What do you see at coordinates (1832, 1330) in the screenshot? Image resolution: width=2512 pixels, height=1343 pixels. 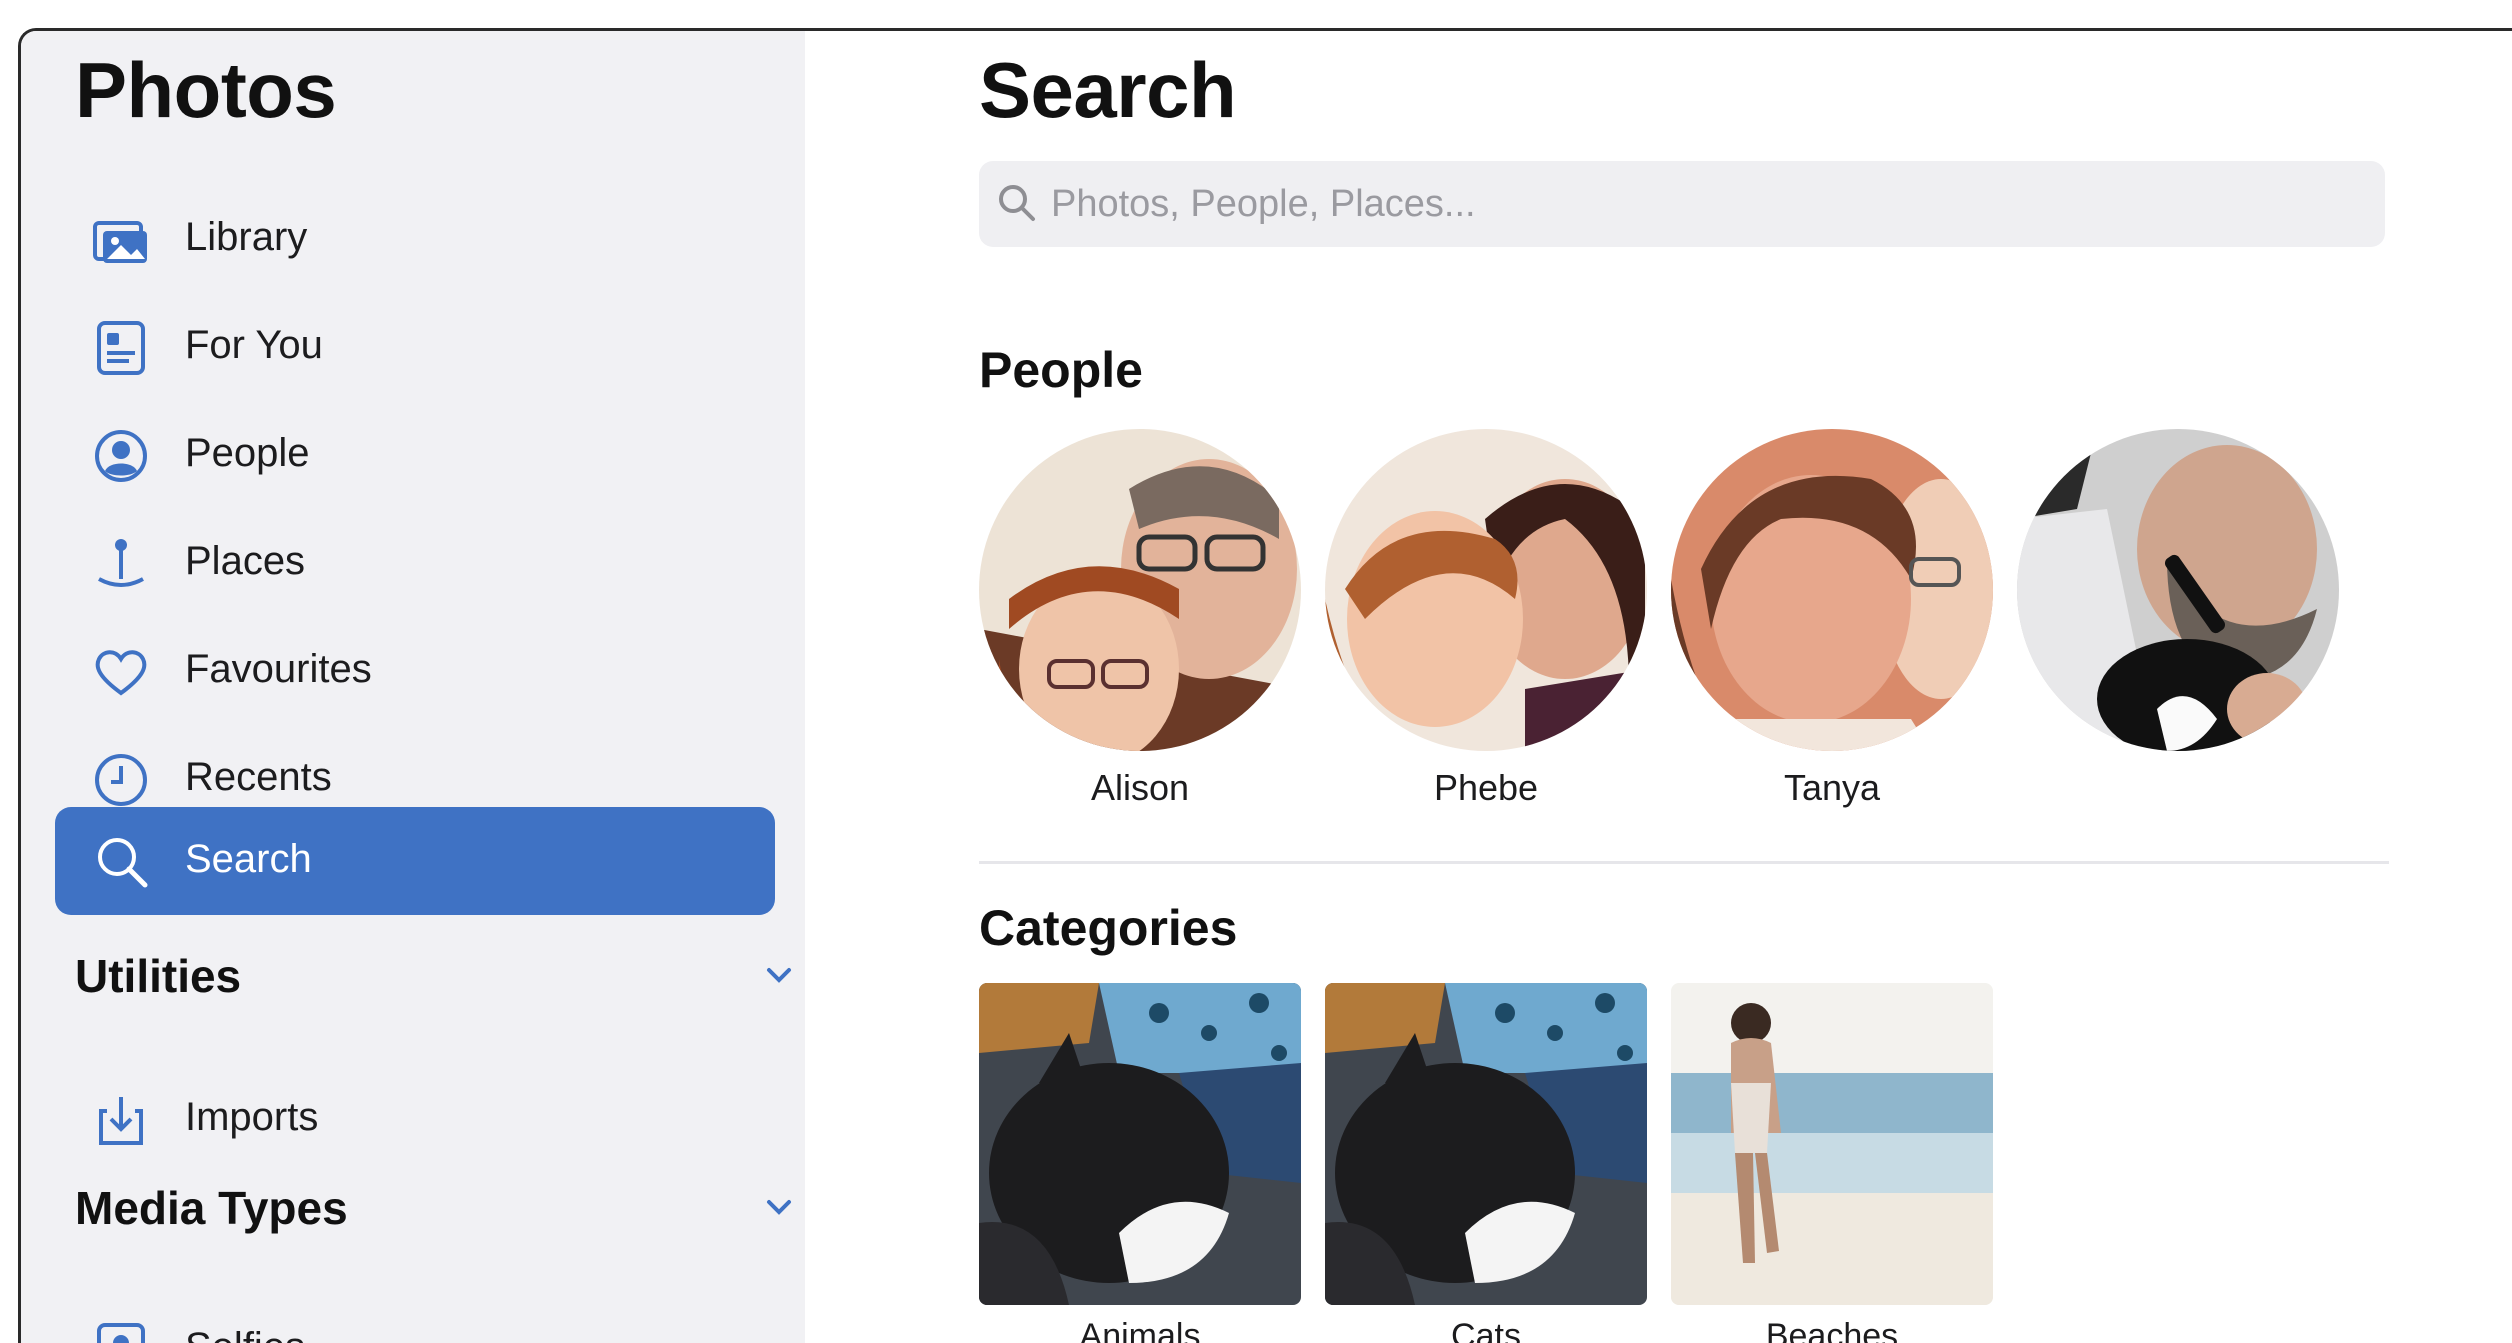 I see `category-name: Beaches` at bounding box center [1832, 1330].